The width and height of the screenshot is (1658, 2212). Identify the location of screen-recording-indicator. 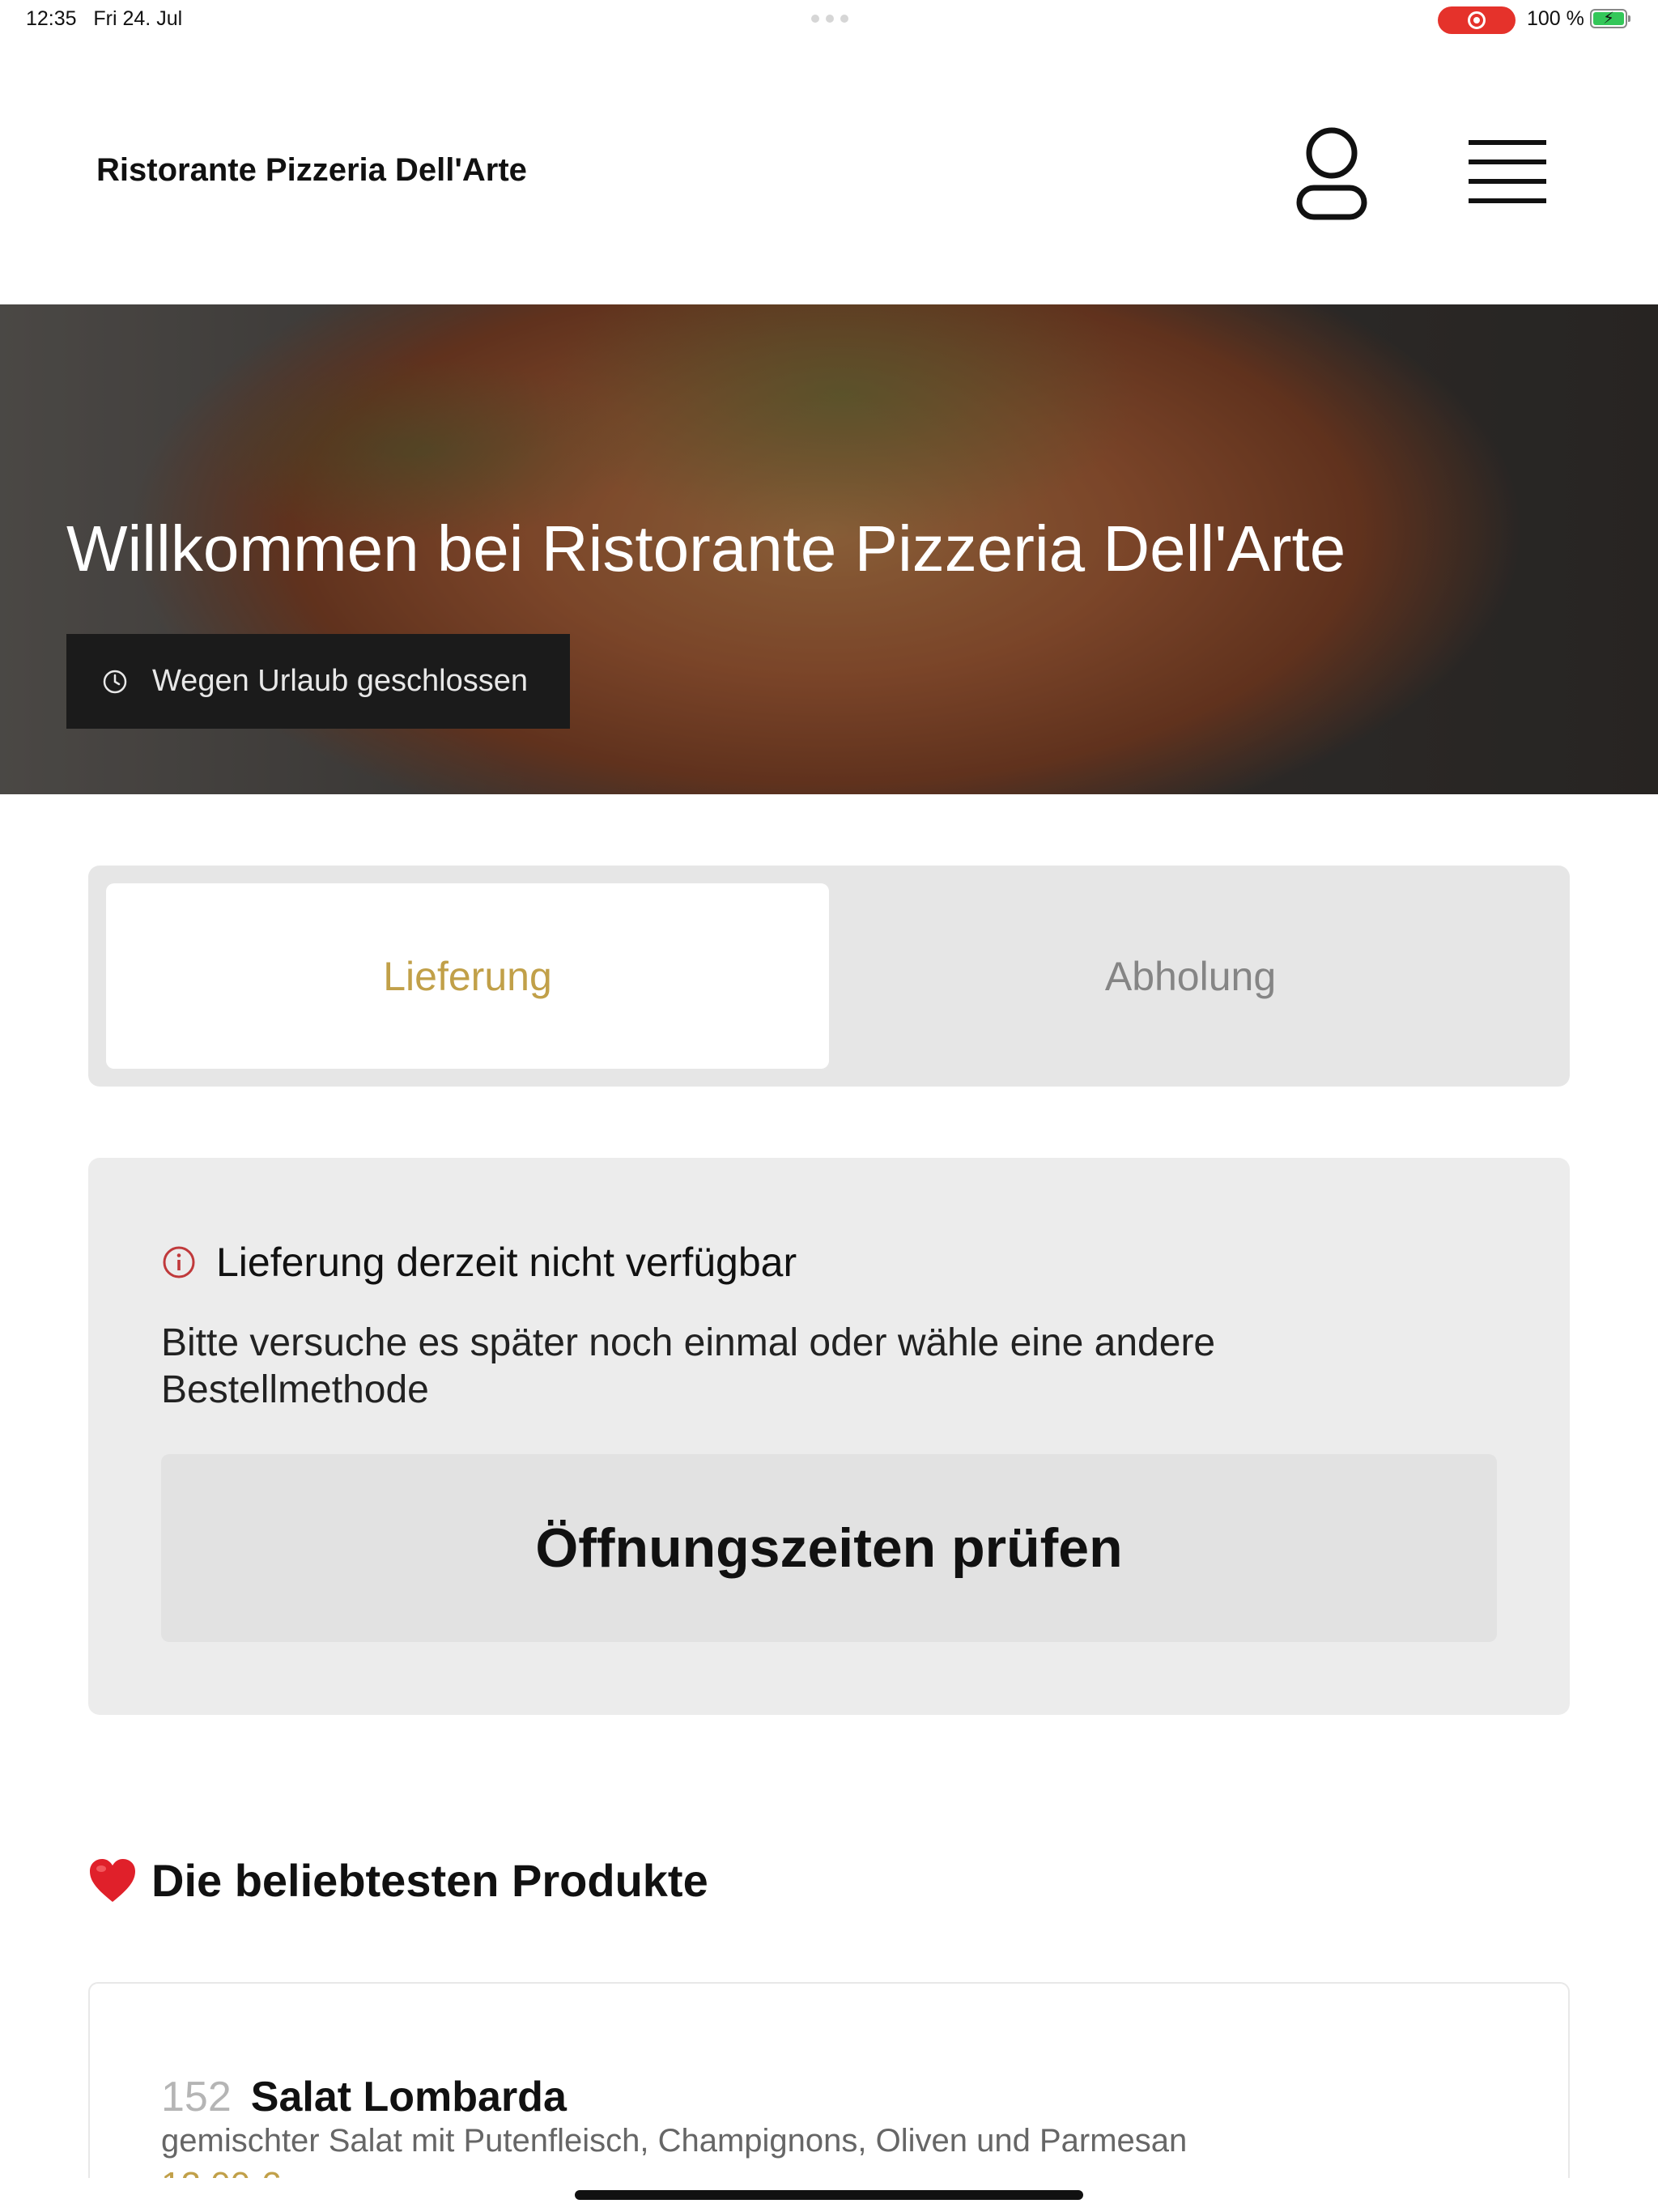
(1477, 20).